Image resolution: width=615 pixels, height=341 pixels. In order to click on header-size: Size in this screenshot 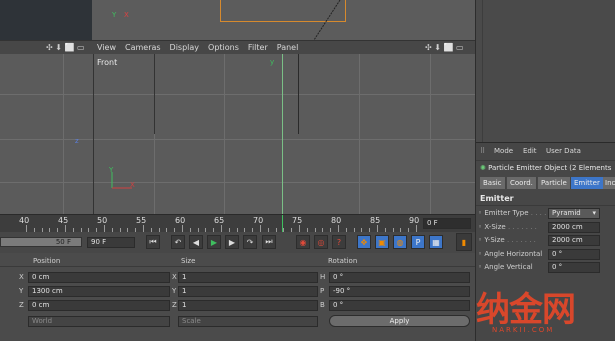, I will do `click(188, 261)`.